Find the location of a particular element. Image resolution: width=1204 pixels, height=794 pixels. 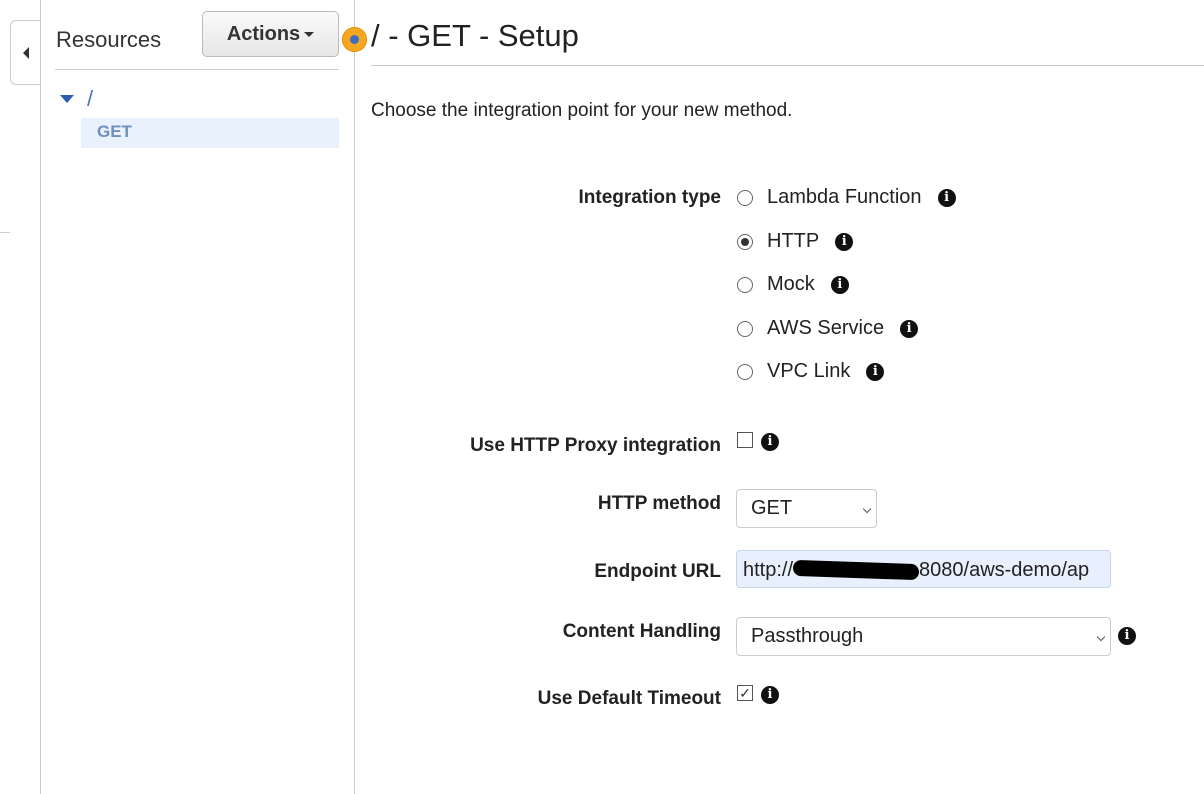

page-title: / - GET - Setup is located at coordinates (475, 35).